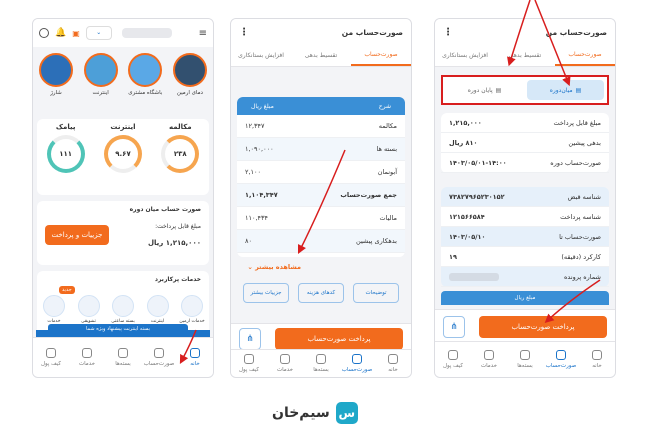 This screenshot has height=440, width=646. What do you see at coordinates (248, 241) in the screenshot?
I see `row-value: ۸۰` at bounding box center [248, 241].